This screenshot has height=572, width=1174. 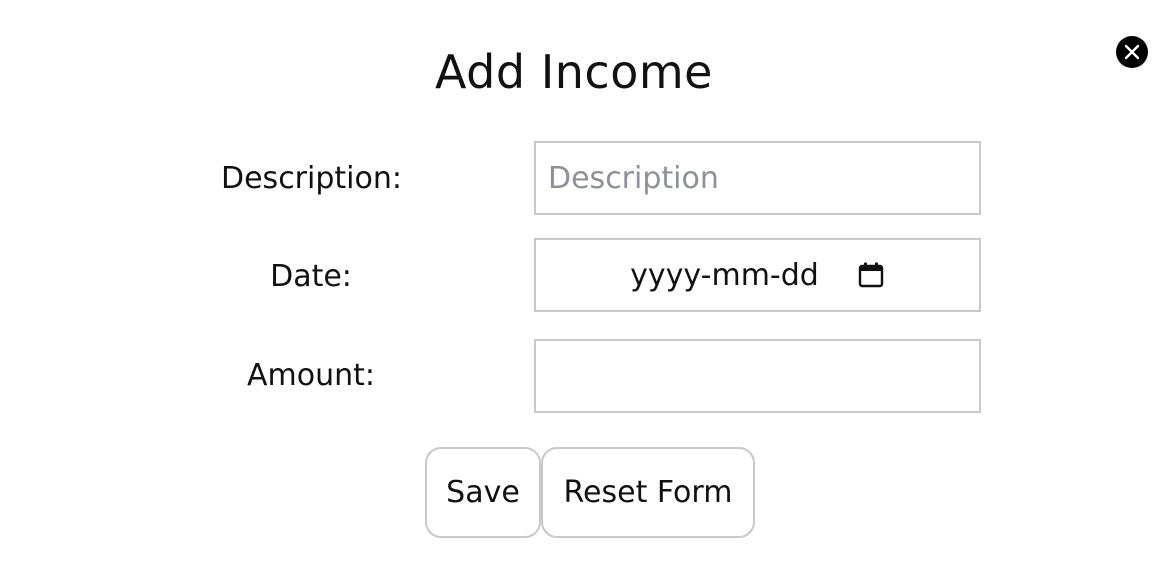 I want to click on date-label: Date:, so click(x=311, y=276).